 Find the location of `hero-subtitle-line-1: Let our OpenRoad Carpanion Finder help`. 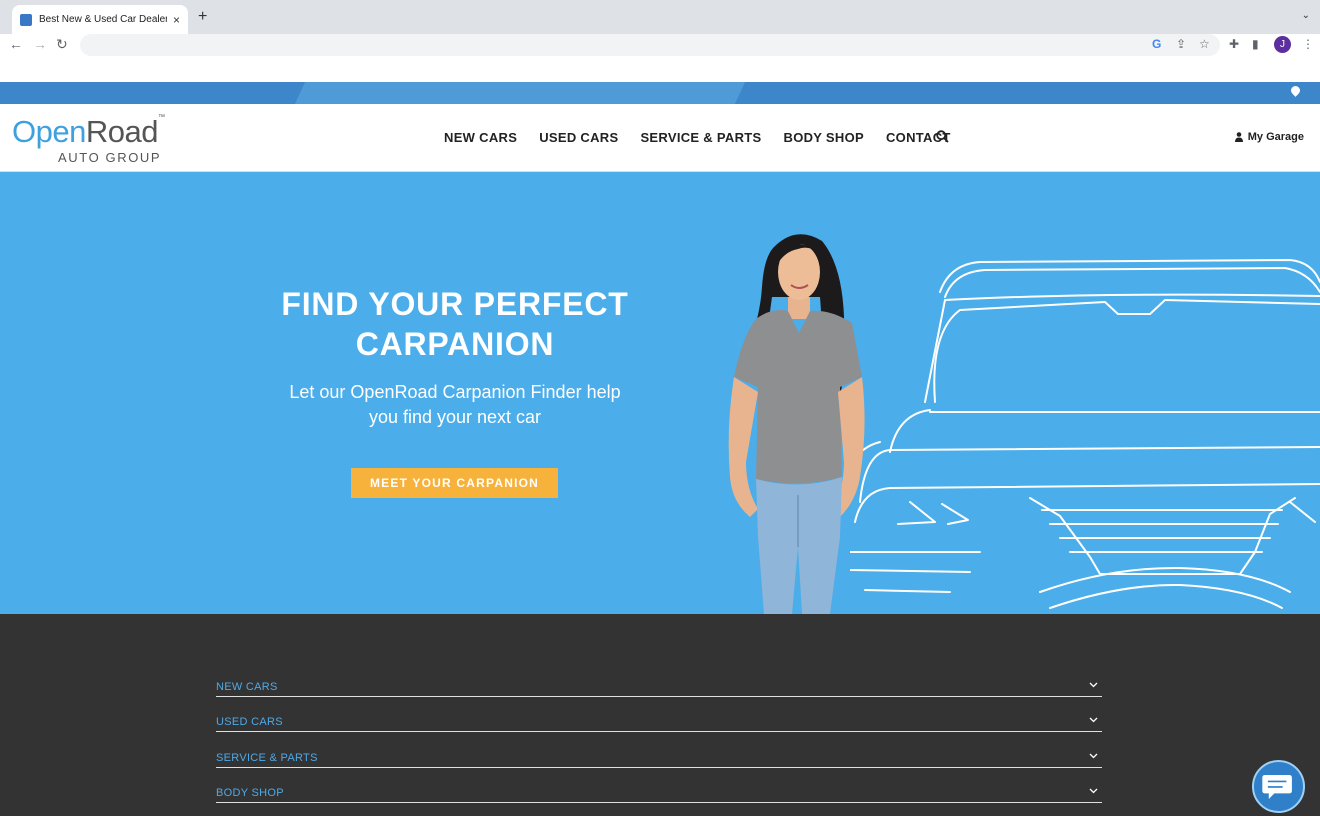

hero-subtitle-line-1: Let our OpenRoad Carpanion Finder help is located at coordinates (455, 392).